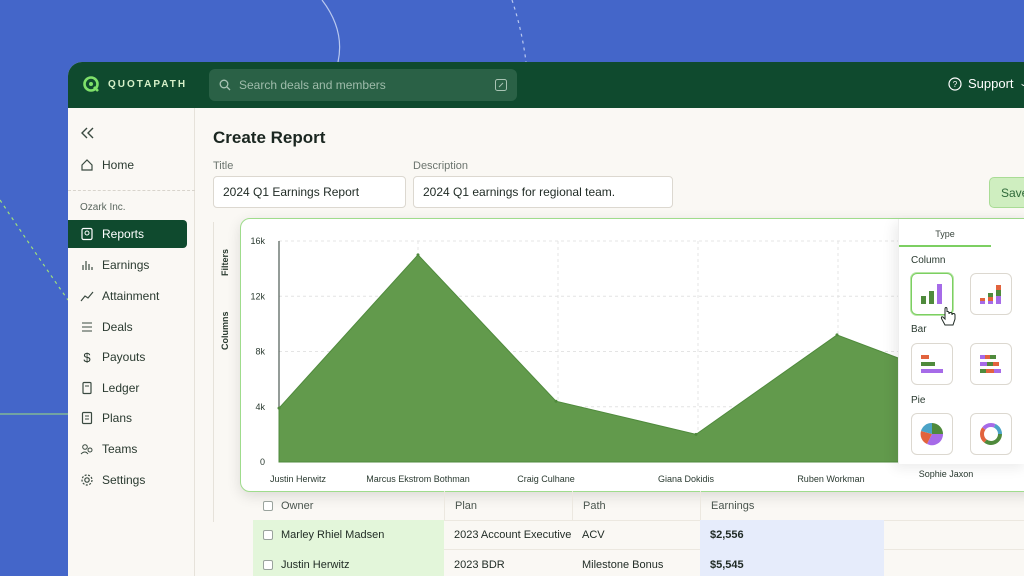  What do you see at coordinates (309, 192) in the screenshot?
I see `title-field: 2024 Q1 Earnings Report` at bounding box center [309, 192].